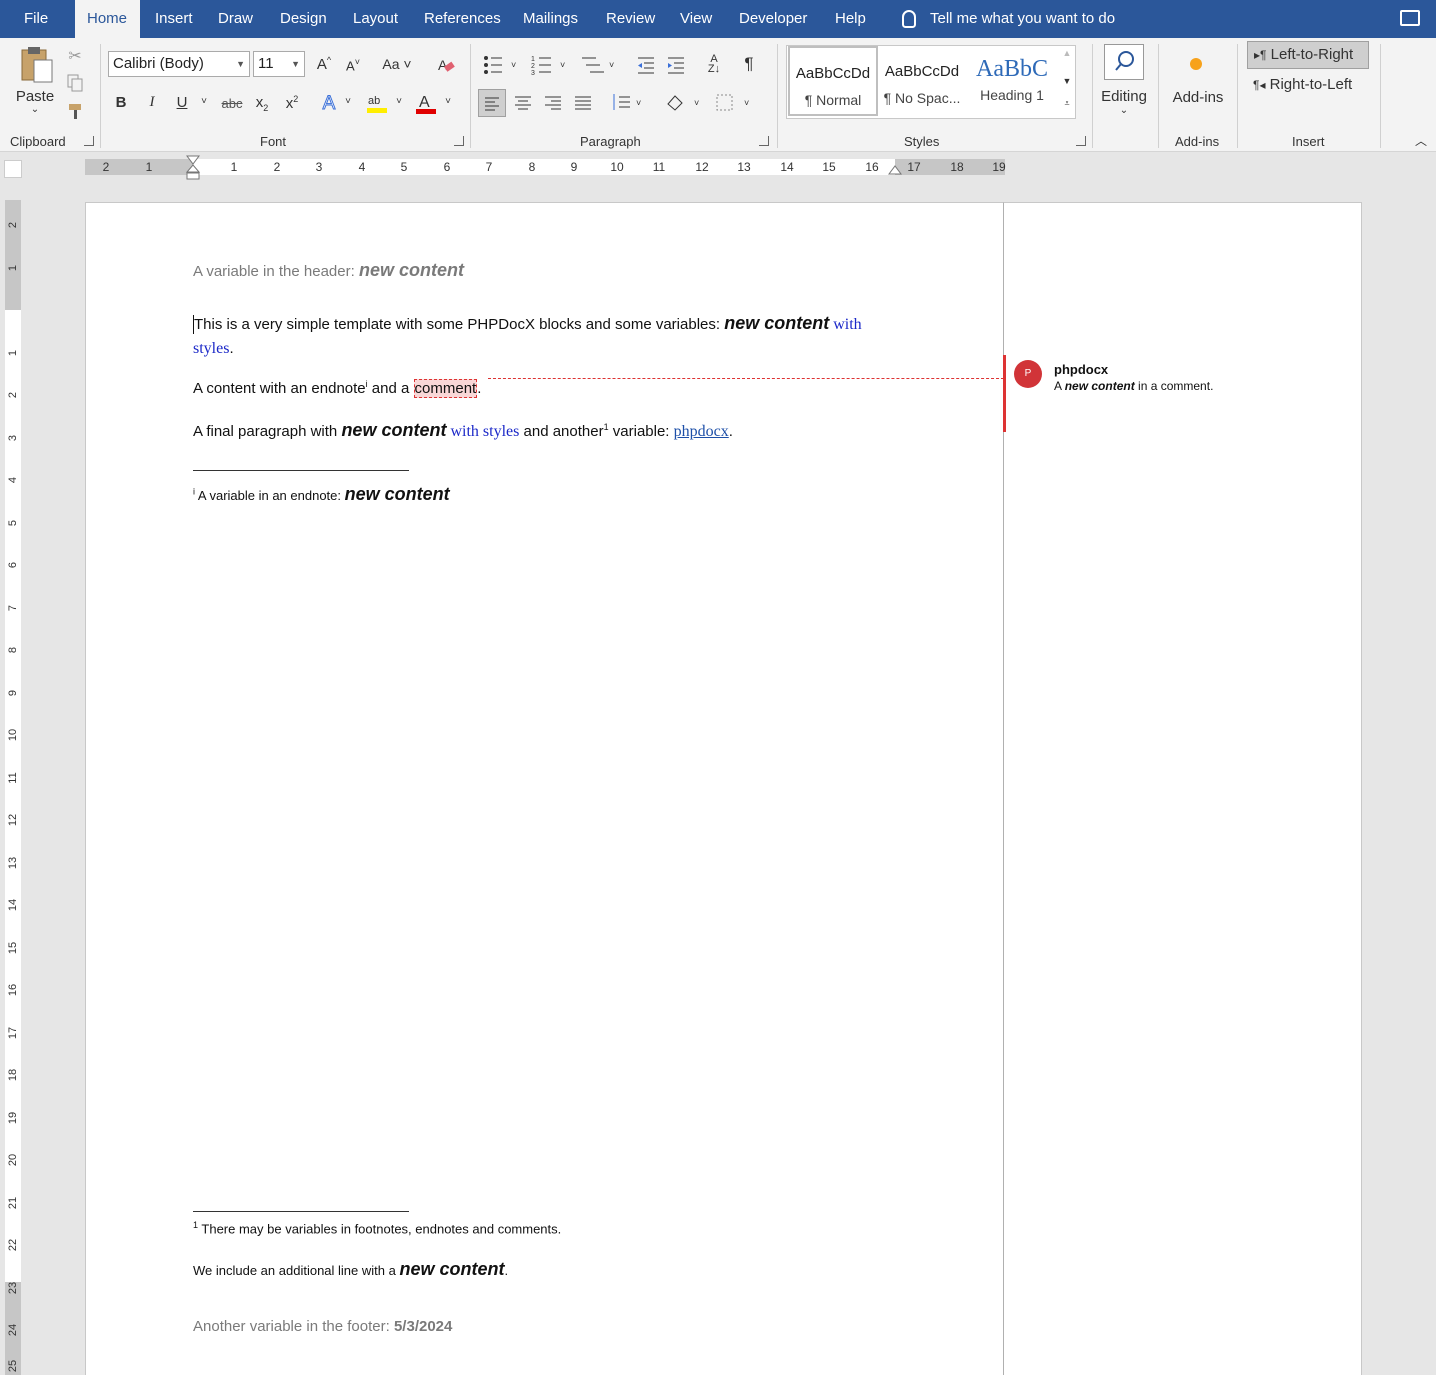  I want to click on clipboard-launcher-icon, so click(89, 141).